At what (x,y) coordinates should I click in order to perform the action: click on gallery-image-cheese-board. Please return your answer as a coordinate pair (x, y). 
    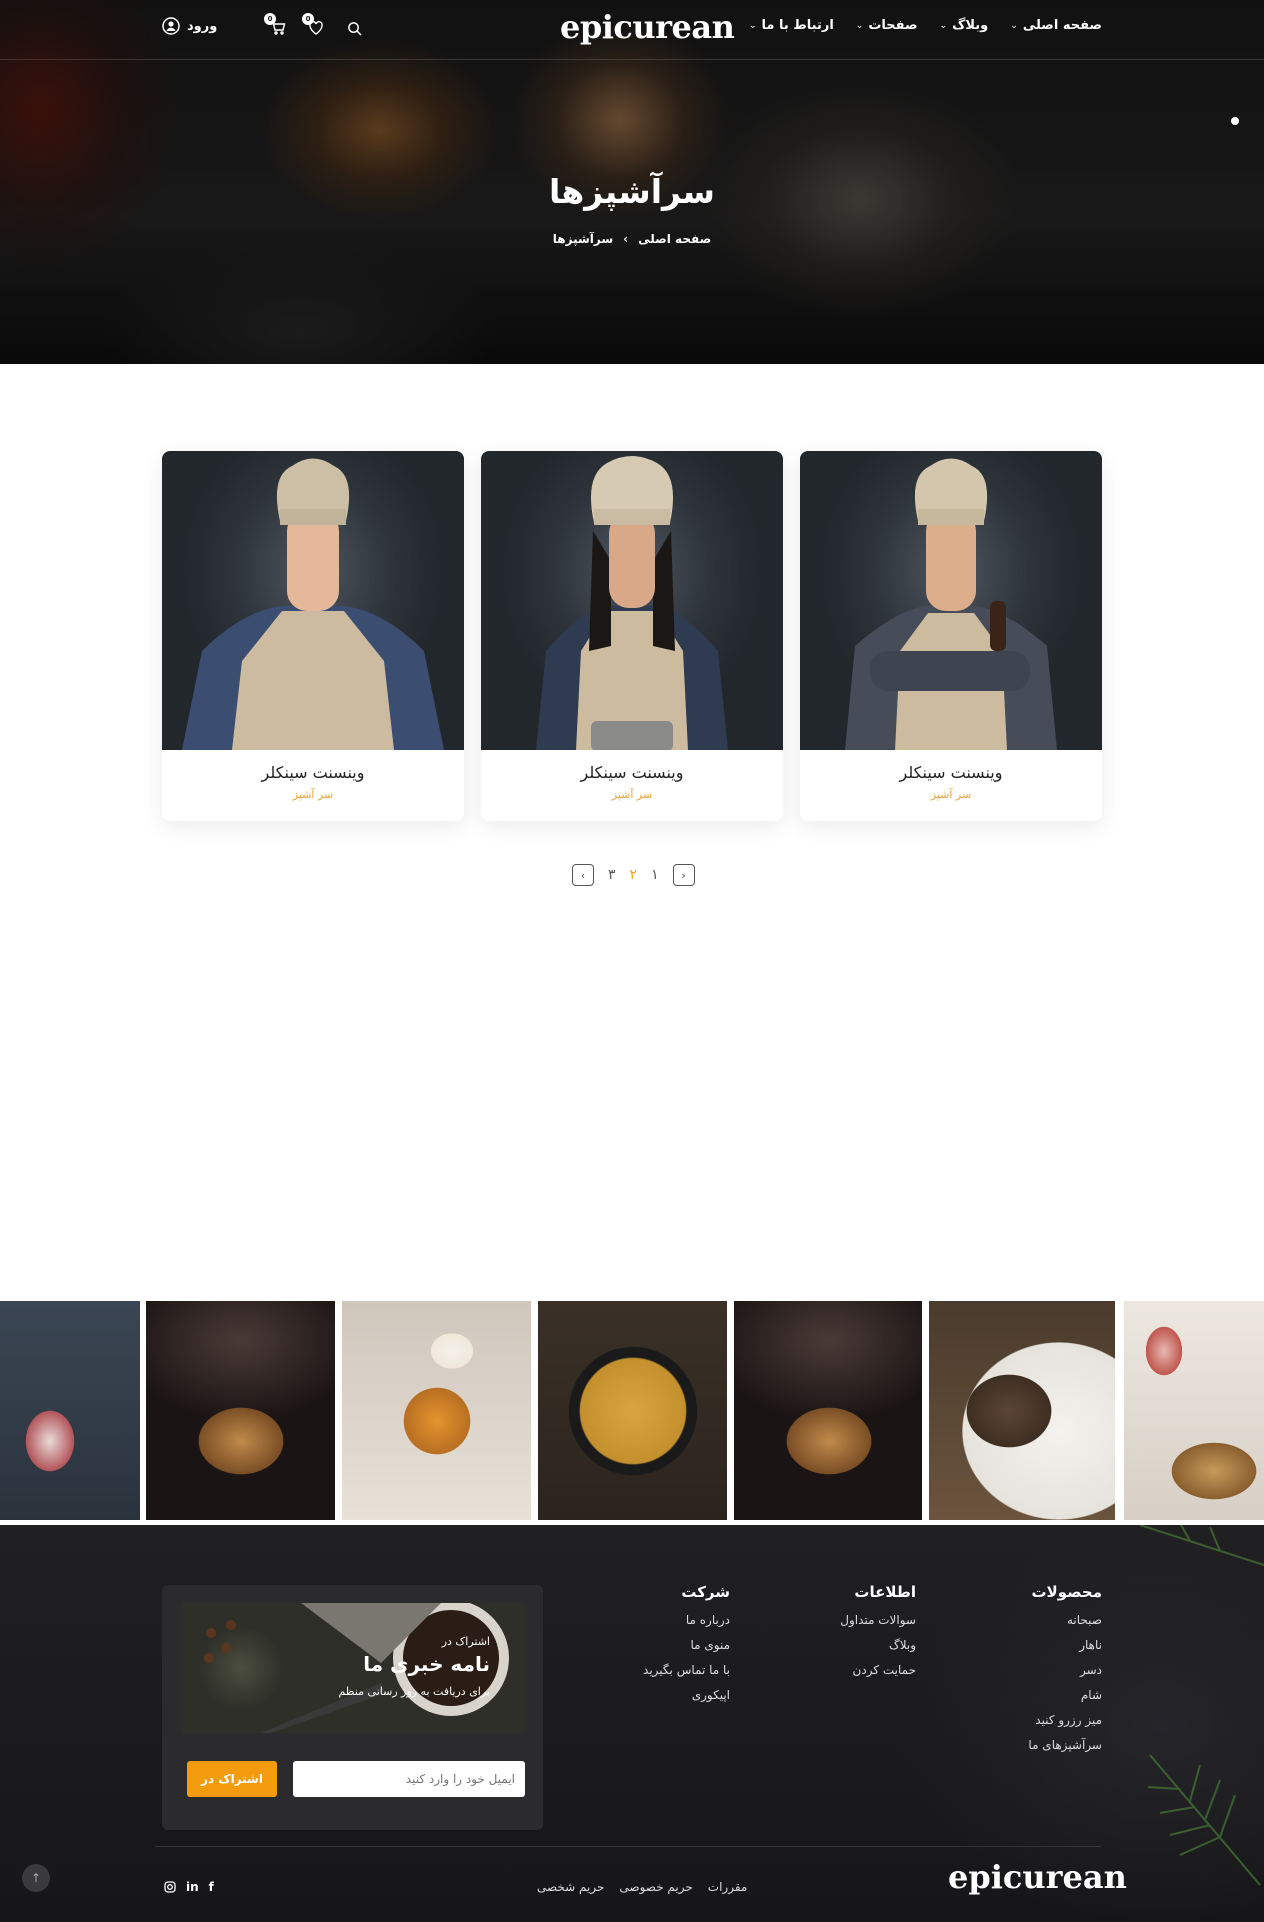
    Looking at the image, I should click on (1194, 1410).